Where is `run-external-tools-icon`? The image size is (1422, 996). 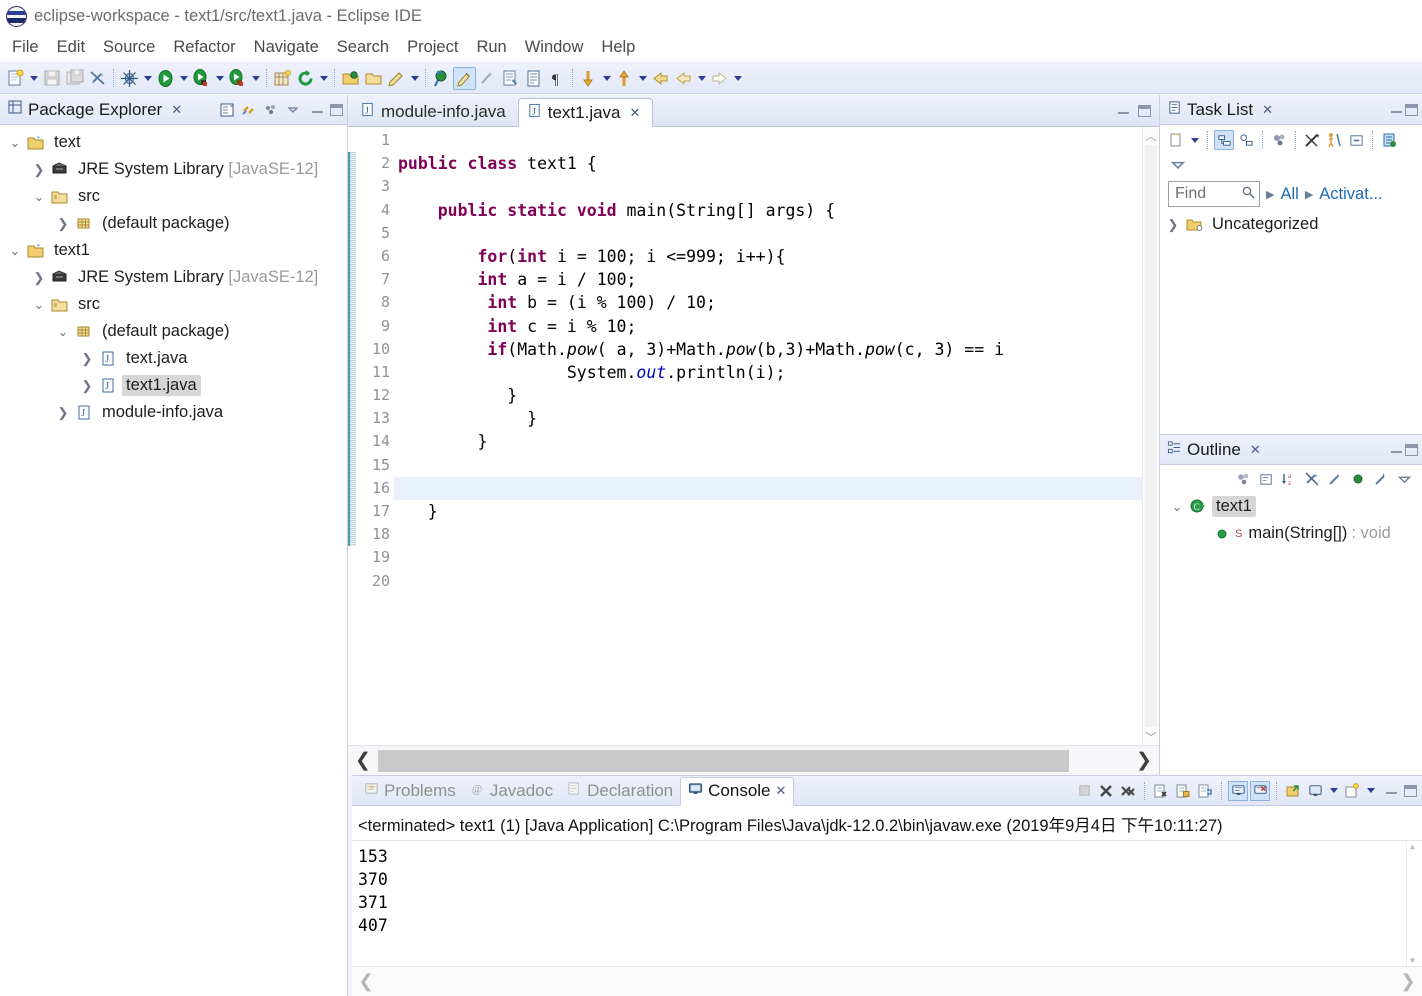
run-external-tools-icon is located at coordinates (237, 78).